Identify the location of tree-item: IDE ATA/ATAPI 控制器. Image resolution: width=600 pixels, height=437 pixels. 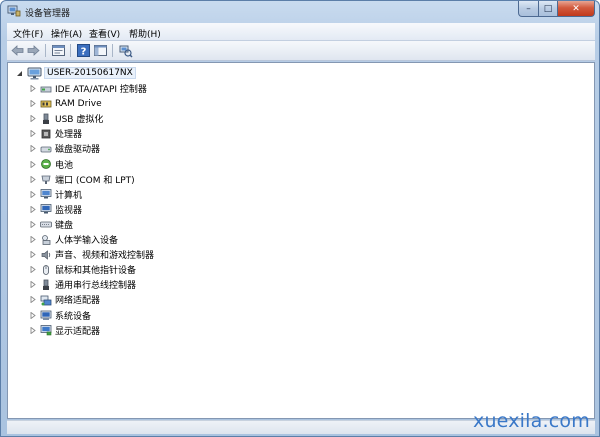
(208, 88).